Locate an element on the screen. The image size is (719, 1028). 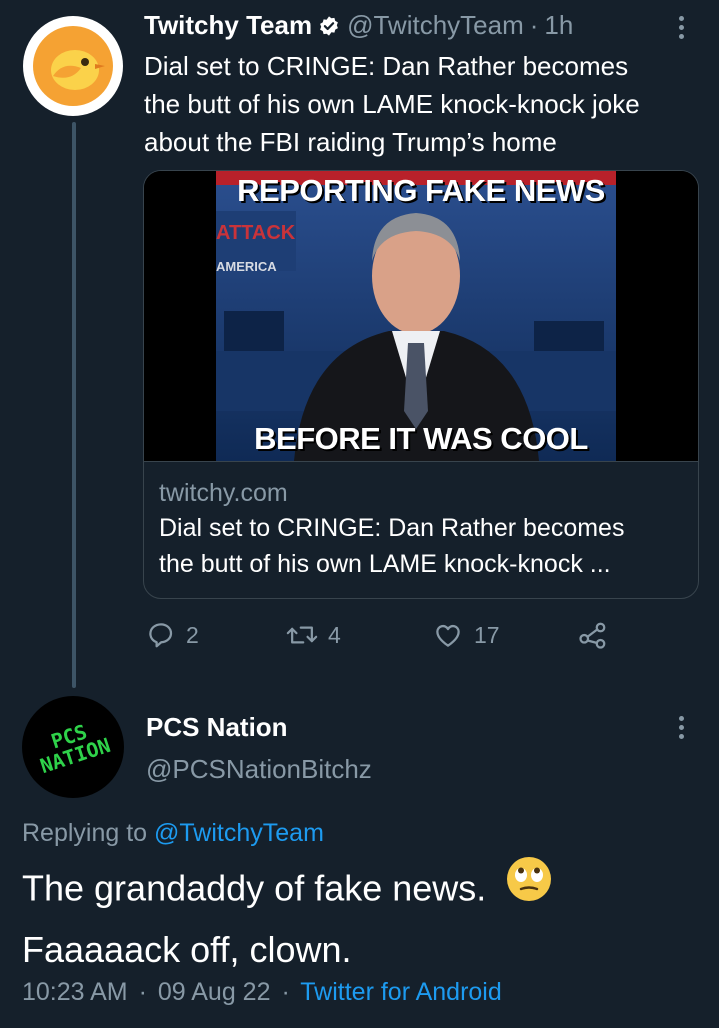
reply-button: 2 is located at coordinates (172, 635).